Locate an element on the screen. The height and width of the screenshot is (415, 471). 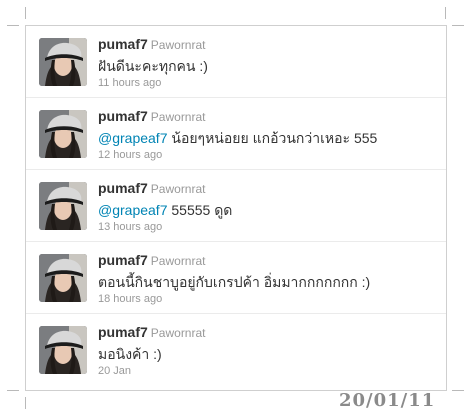
tweet-text: @grapeaf7 55555 ดูด is located at coordinates (268, 210).